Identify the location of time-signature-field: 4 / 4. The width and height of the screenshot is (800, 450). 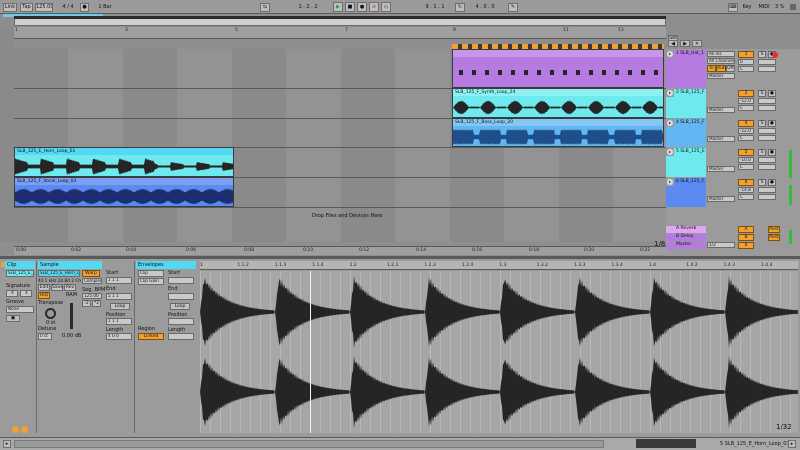
(68, 7).